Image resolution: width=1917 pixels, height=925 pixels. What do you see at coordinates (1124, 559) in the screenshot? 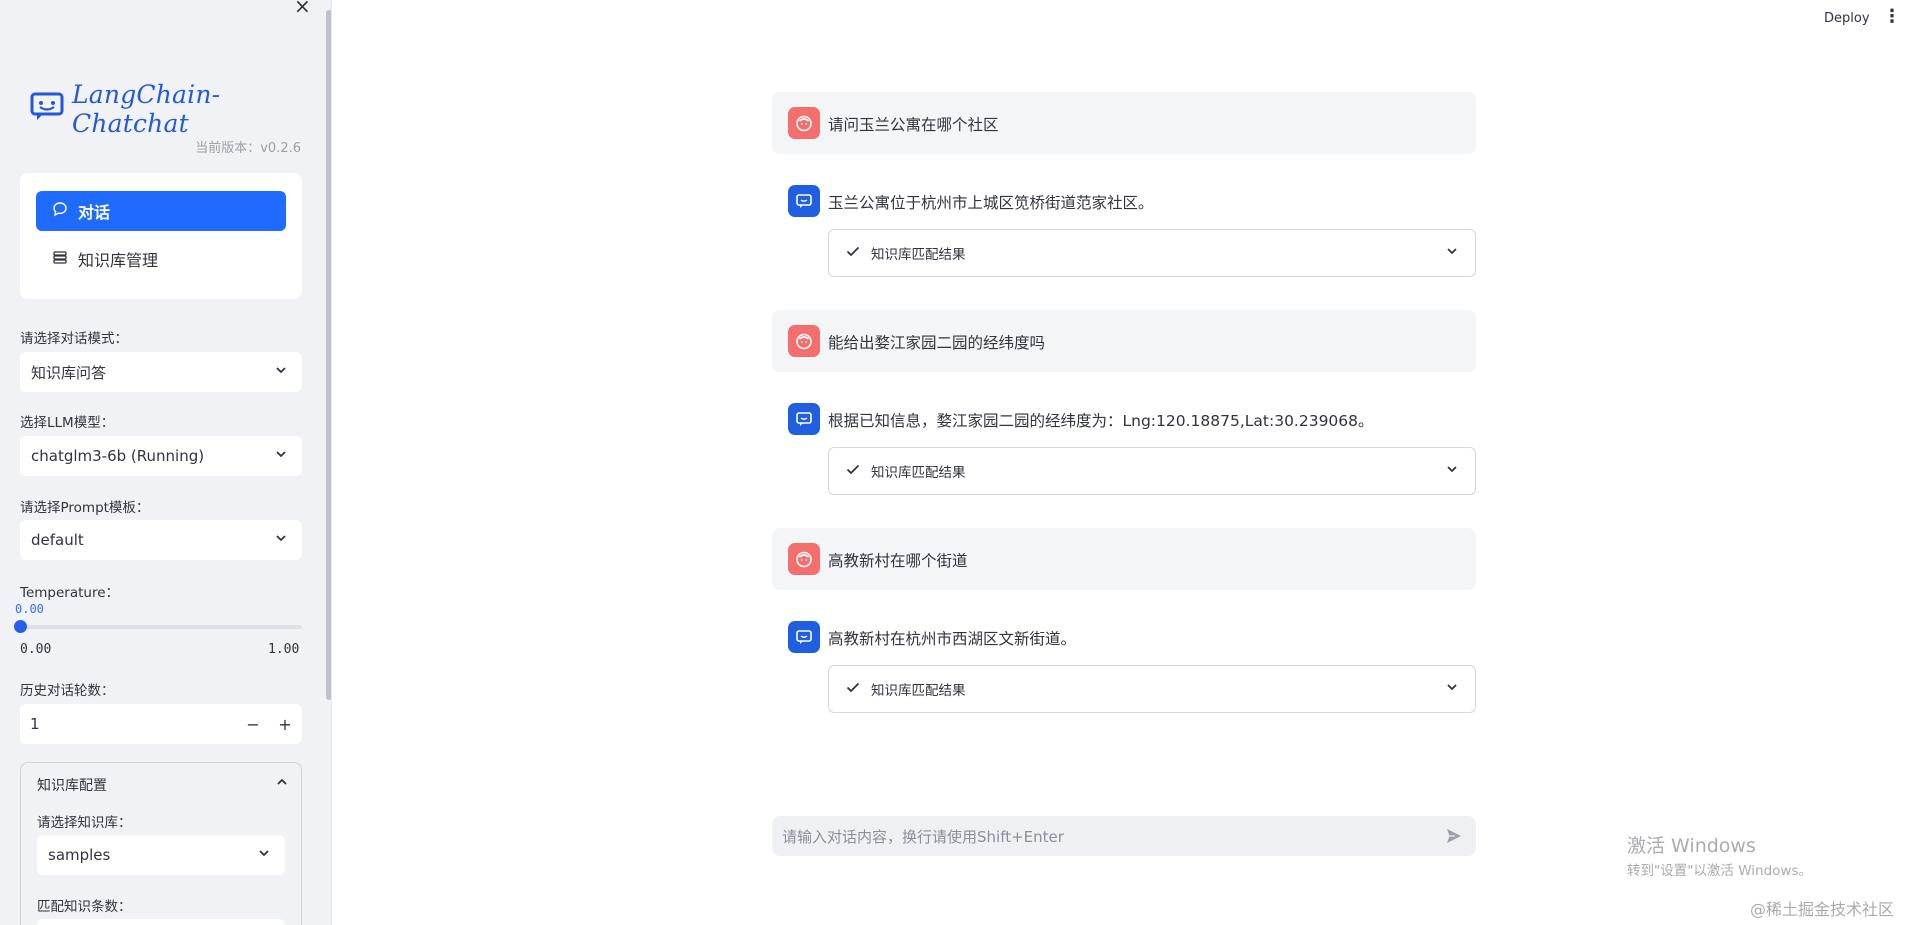
I see `user-message: 高教新村在哪个街道` at bounding box center [1124, 559].